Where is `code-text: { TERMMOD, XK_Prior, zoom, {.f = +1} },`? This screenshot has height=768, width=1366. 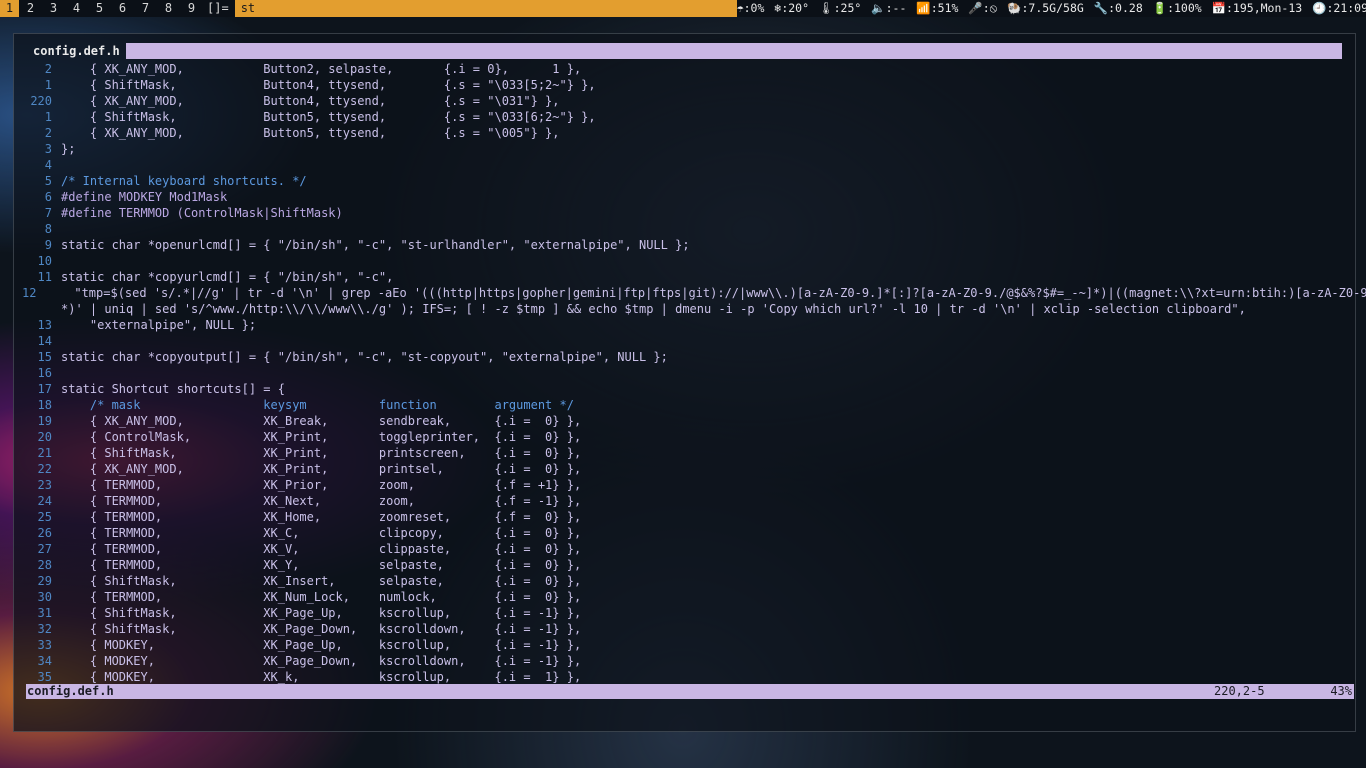
code-text: { TERMMOD, XK_Prior, zoom, {.f = +1} }, is located at coordinates (321, 485).